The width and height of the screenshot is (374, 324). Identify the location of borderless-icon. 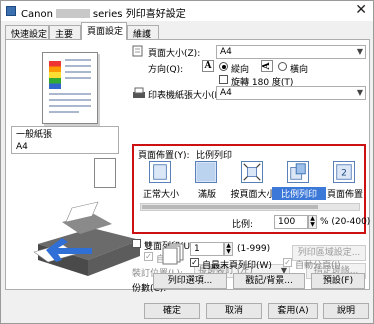
(206, 172).